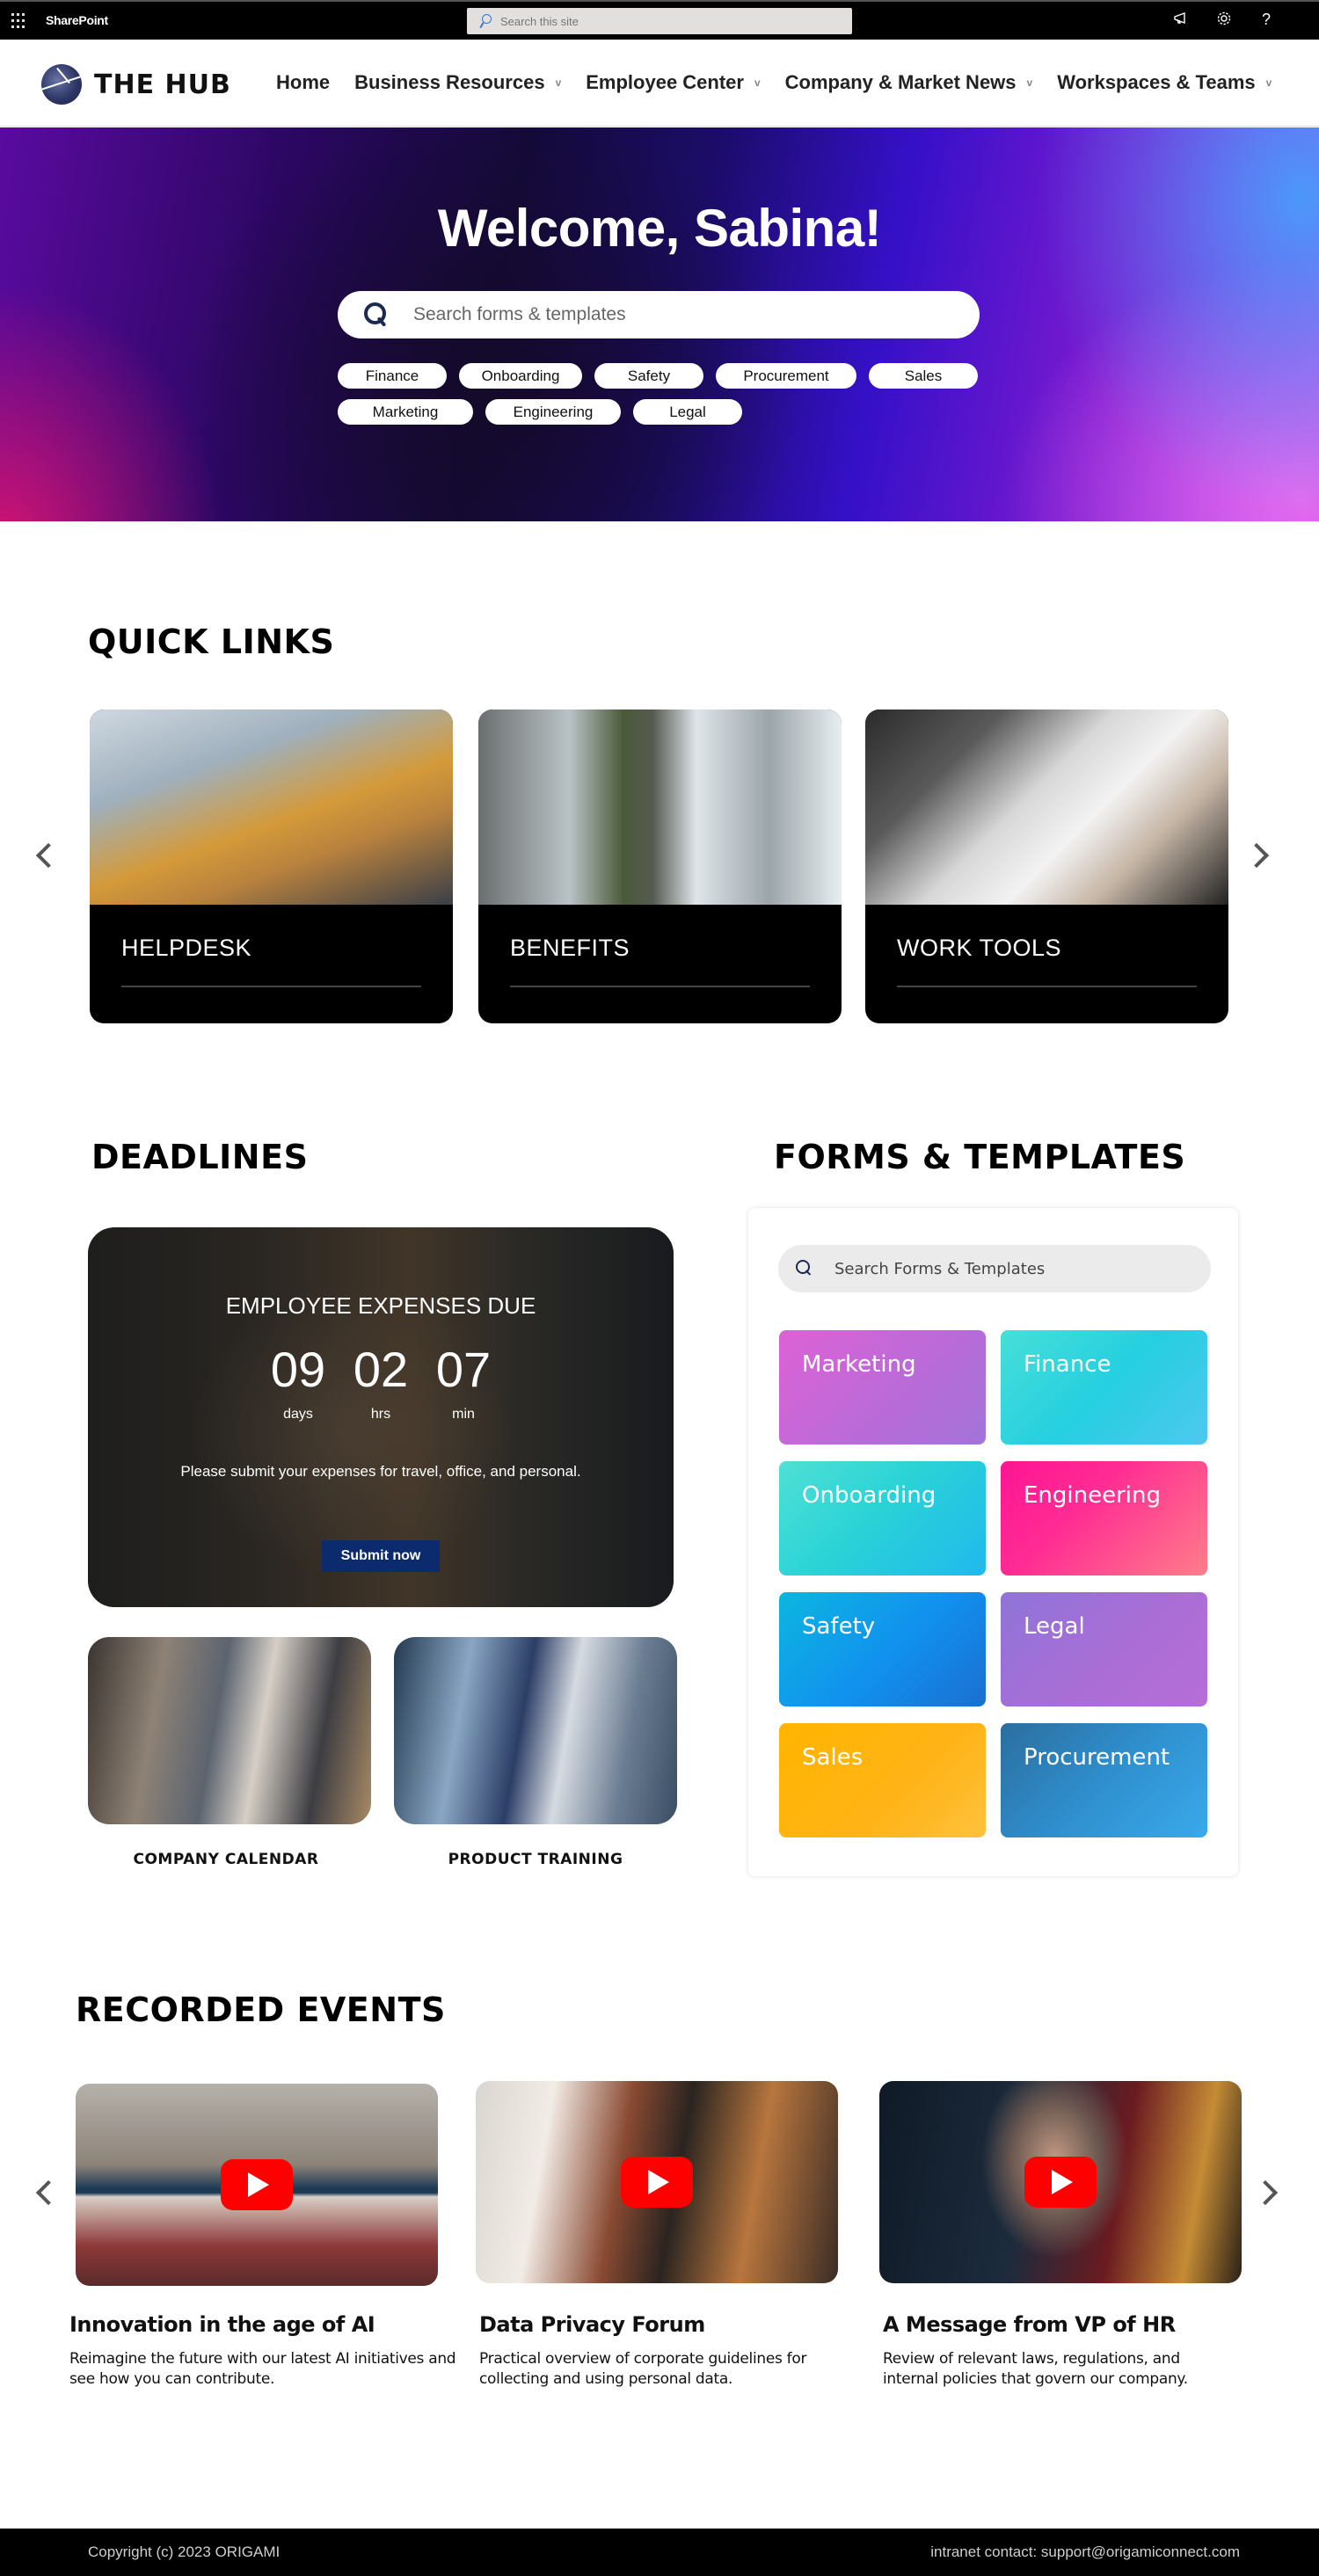 The width and height of the screenshot is (1319, 2576). I want to click on nav-label: Company & Market News, so click(900, 82).